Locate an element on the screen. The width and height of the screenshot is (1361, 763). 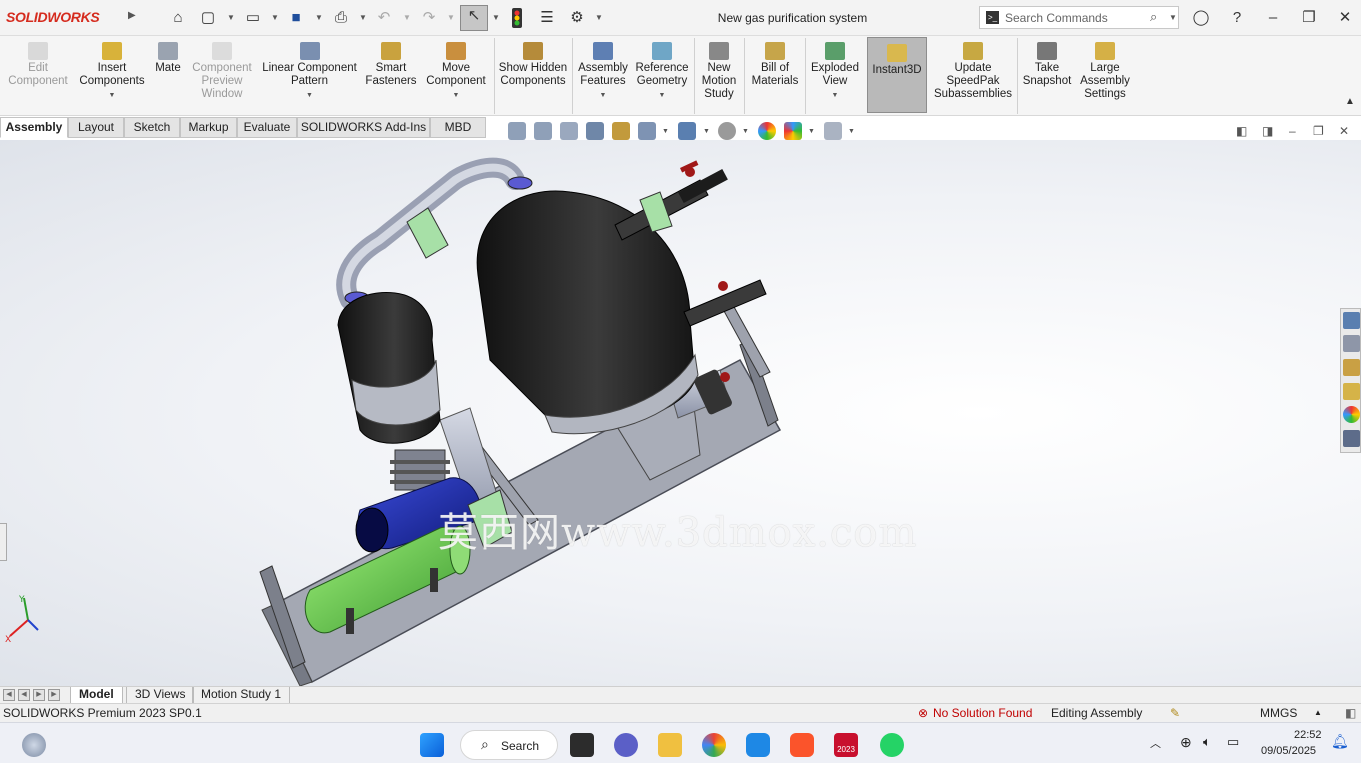
edit-component-button: Edit Component is located at coordinates (38, 76).